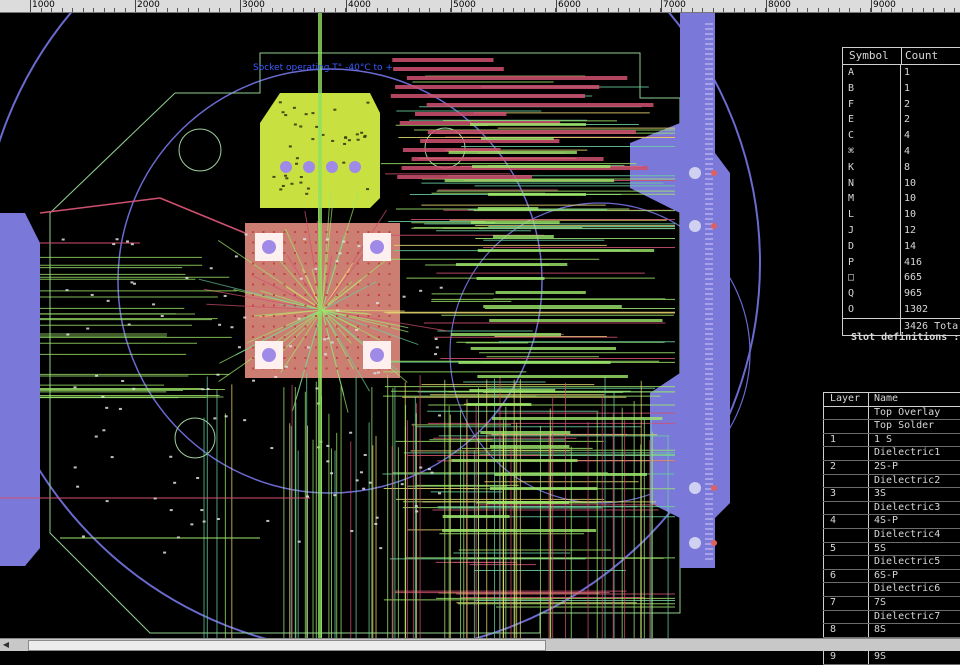 The height and width of the screenshot is (665, 960). What do you see at coordinates (880, 603) in the screenshot?
I see `layer-name-cell: 7S` at bounding box center [880, 603].